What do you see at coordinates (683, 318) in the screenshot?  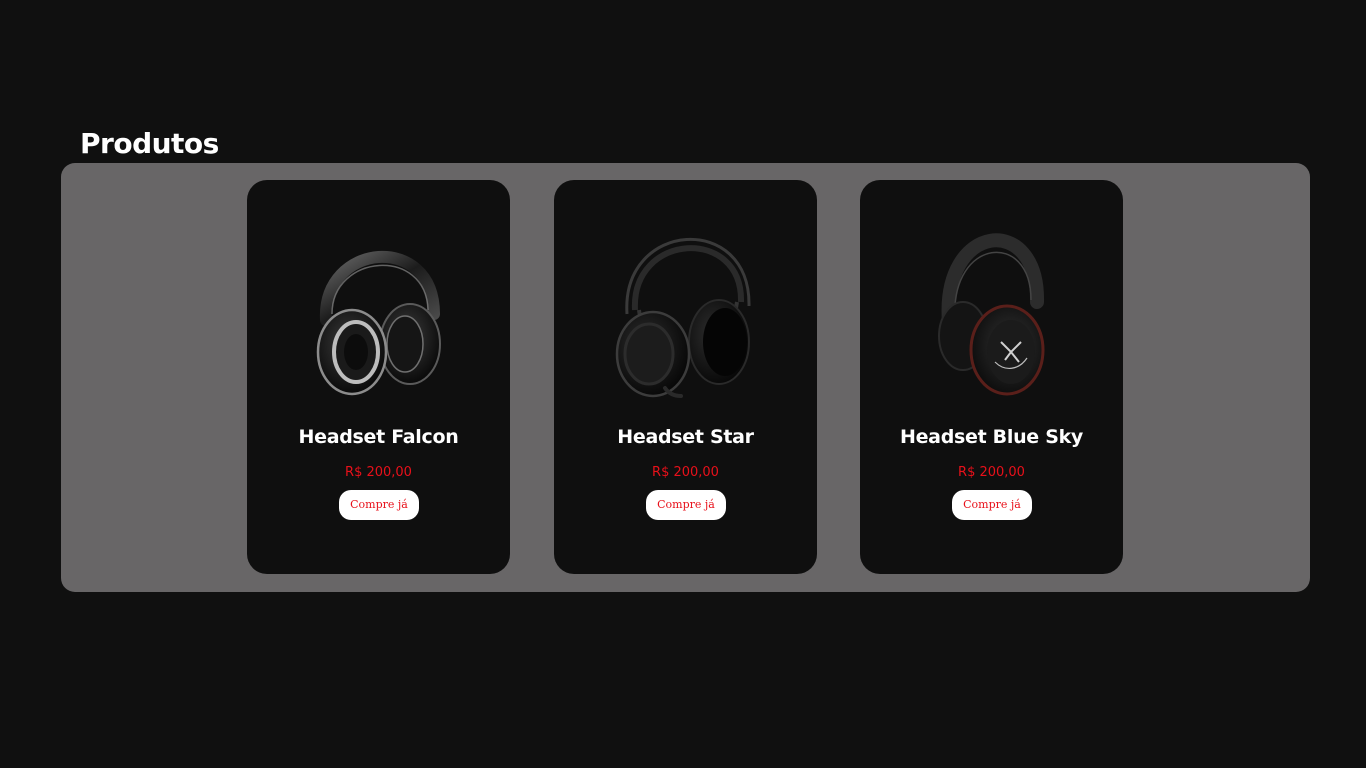 I see `headset-star-image` at bounding box center [683, 318].